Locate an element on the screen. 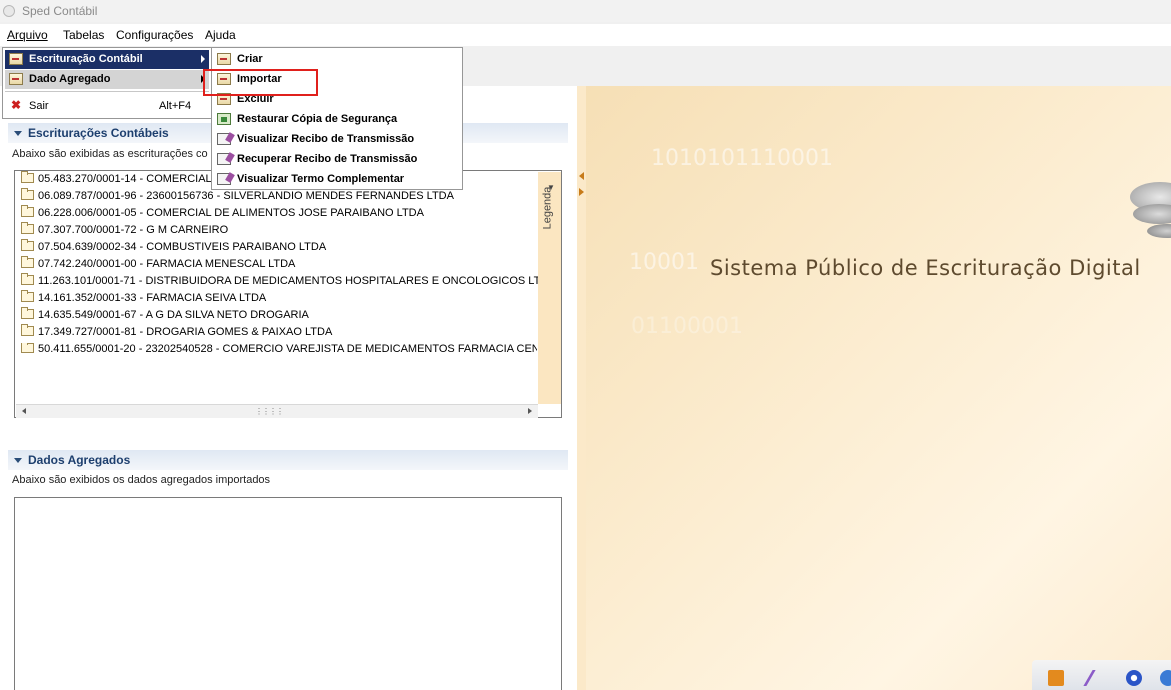 This screenshot has height=690, width=1171. browser-icon is located at coordinates (1165, 678).